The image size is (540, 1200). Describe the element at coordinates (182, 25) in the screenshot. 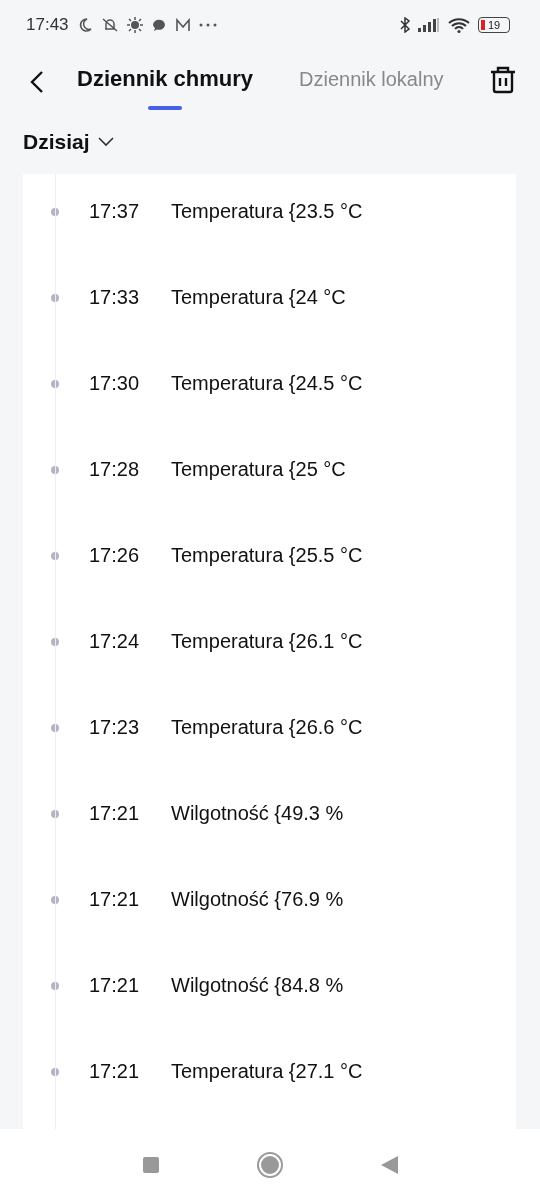

I see `mail-icon` at that location.